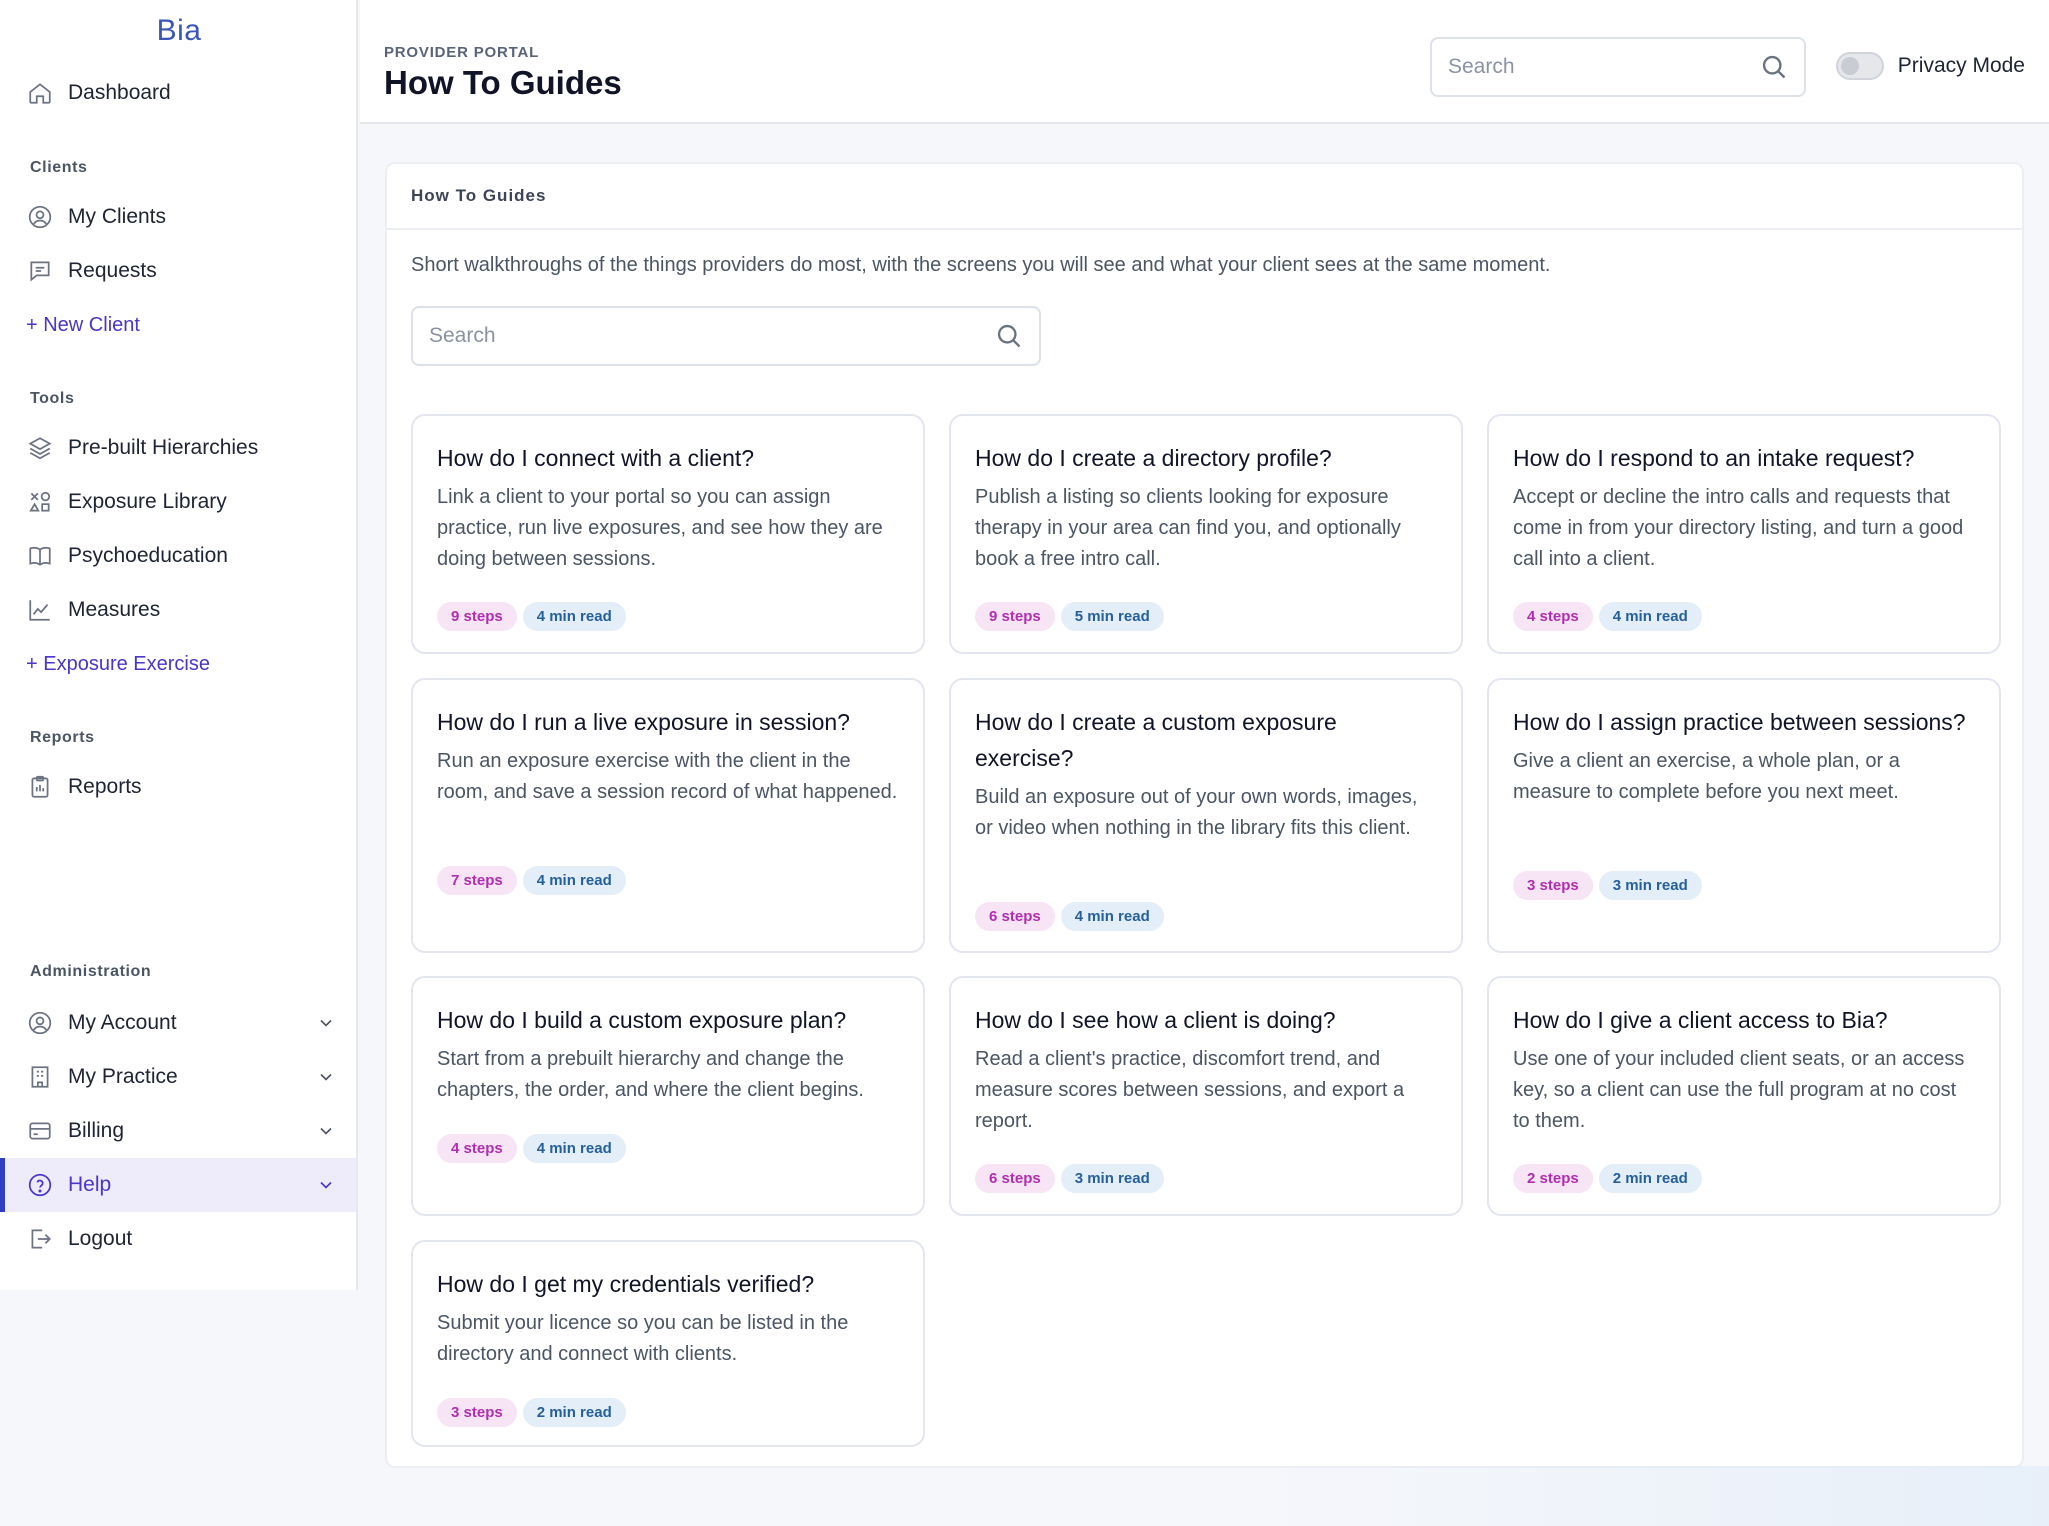 The width and height of the screenshot is (2049, 1526). What do you see at coordinates (642, 1020) in the screenshot?
I see `guide-title: How do I build a custom exposure plan?` at bounding box center [642, 1020].